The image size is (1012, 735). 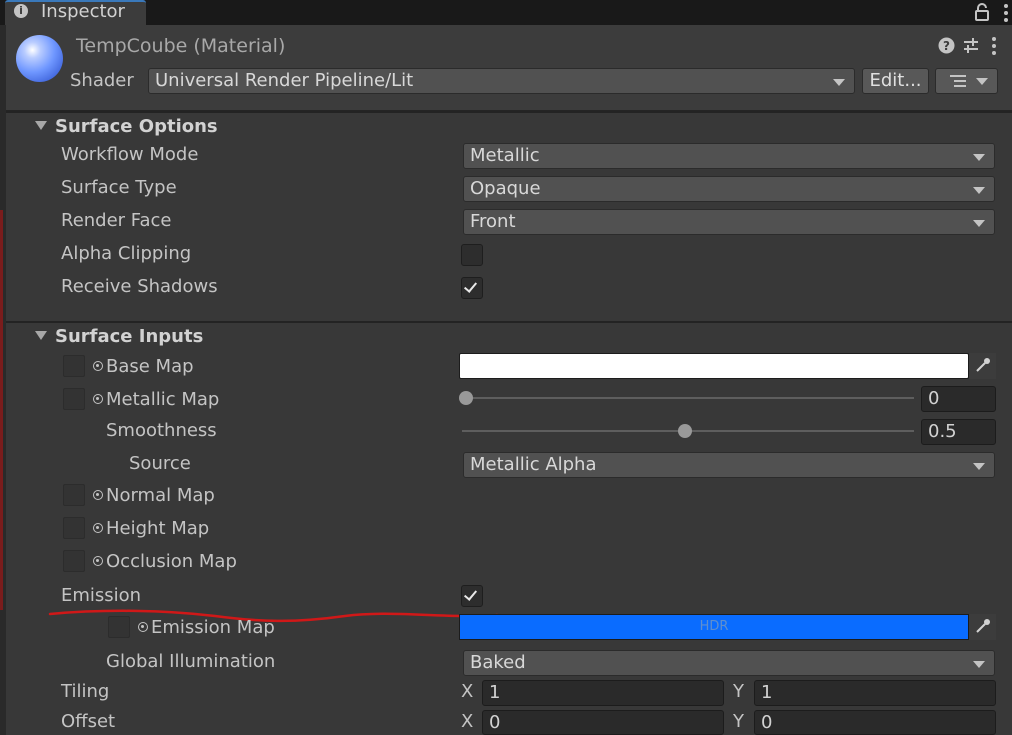 What do you see at coordinates (88, 721) in the screenshot?
I see `offset-label: Offset` at bounding box center [88, 721].